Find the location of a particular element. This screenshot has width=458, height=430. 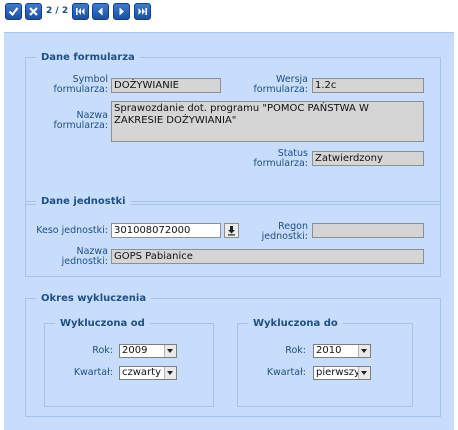

chevron-left-icon is located at coordinates (100, 11).